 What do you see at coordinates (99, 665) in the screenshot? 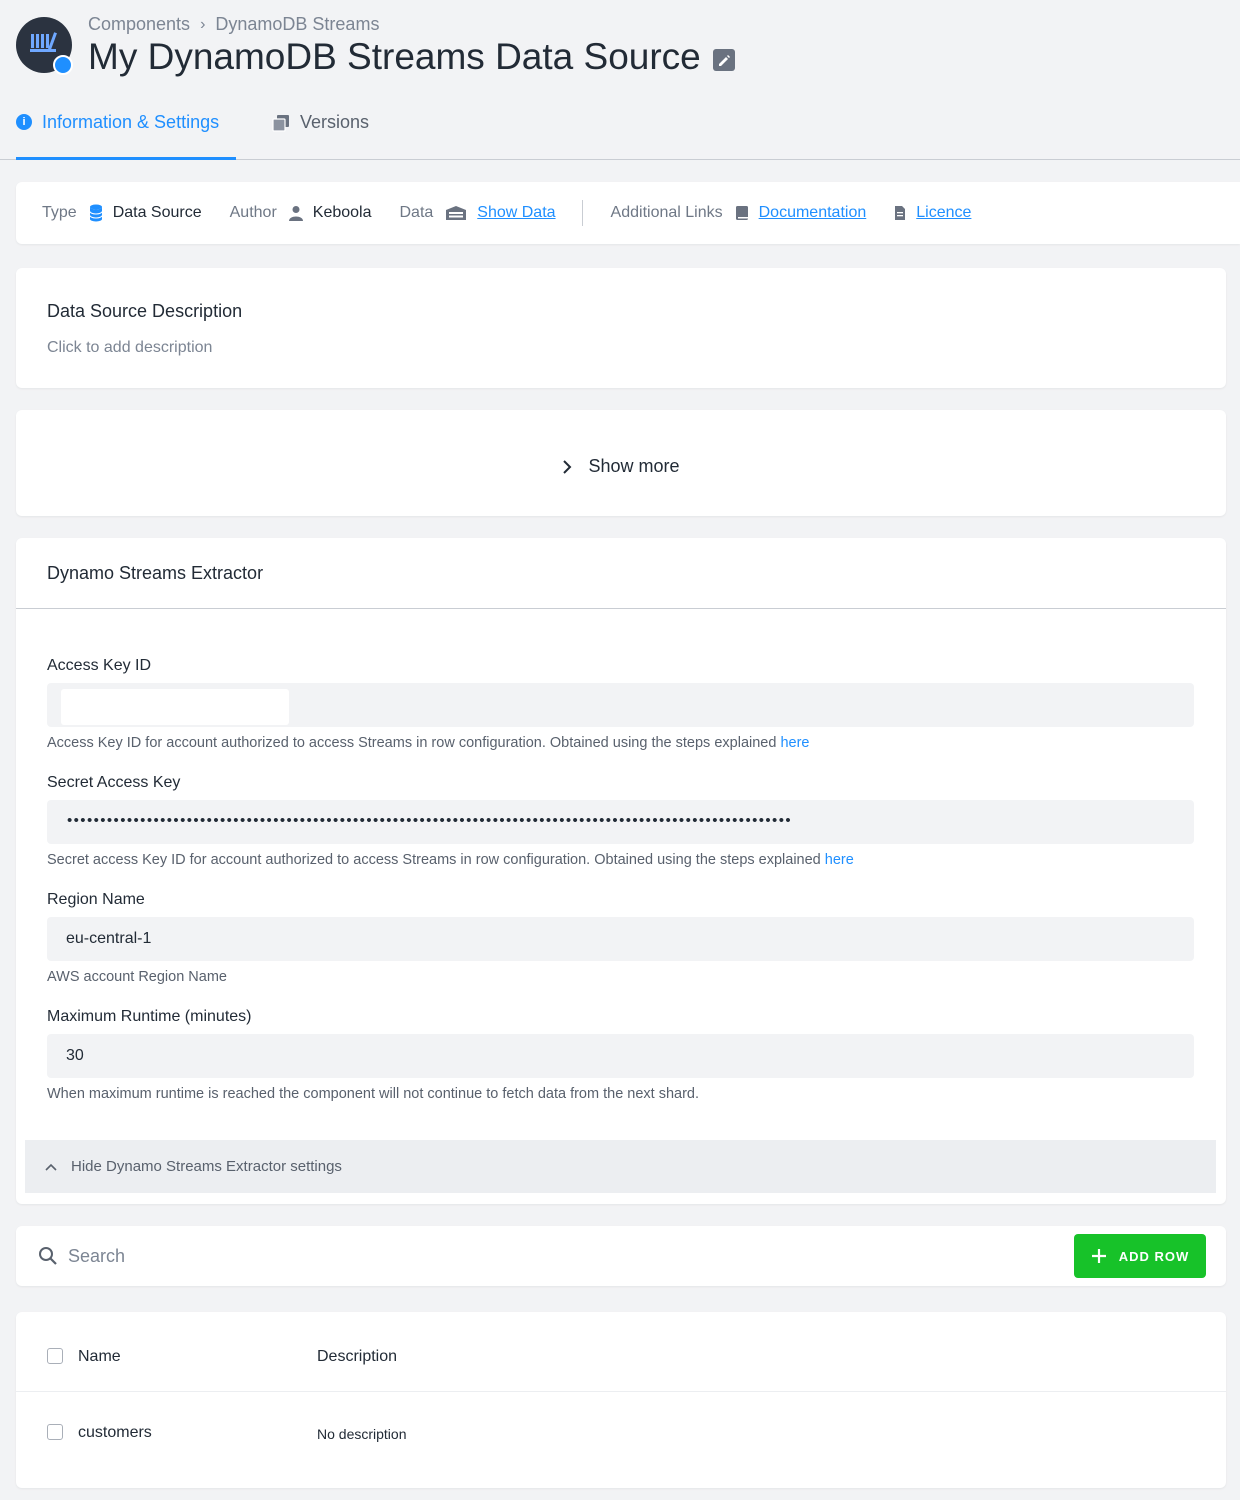
I see `access-key-label: Access Key ID` at bounding box center [99, 665].